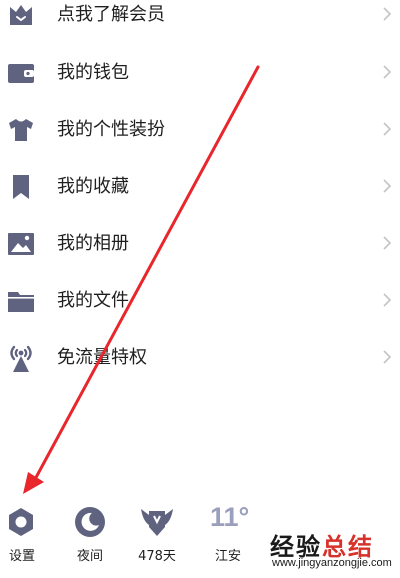  Describe the element at coordinates (111, 129) in the screenshot. I see `menu-item-label: 我的个性装扮` at that location.